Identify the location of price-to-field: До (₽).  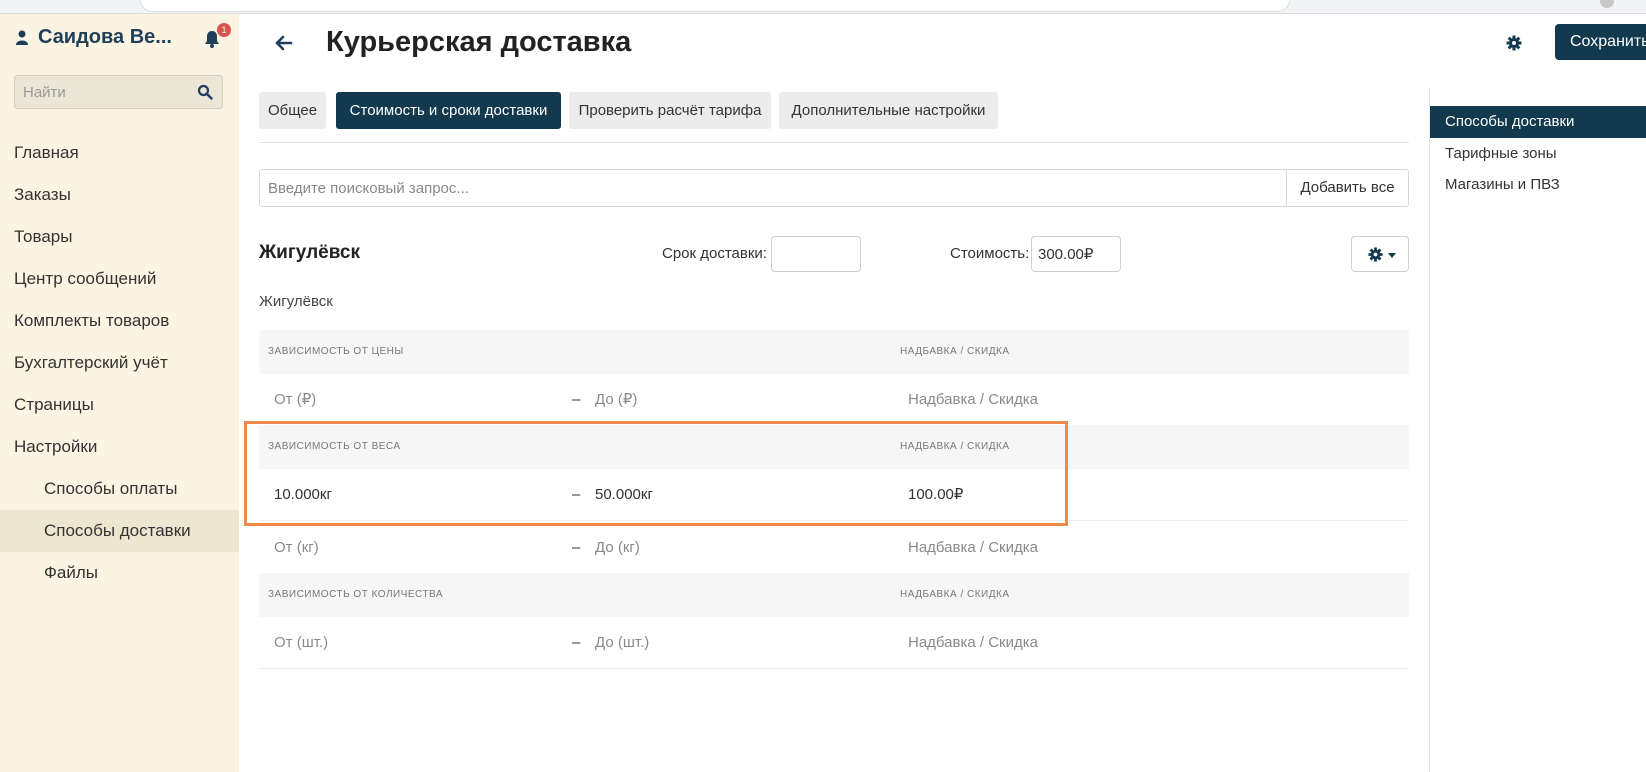
(616, 400).